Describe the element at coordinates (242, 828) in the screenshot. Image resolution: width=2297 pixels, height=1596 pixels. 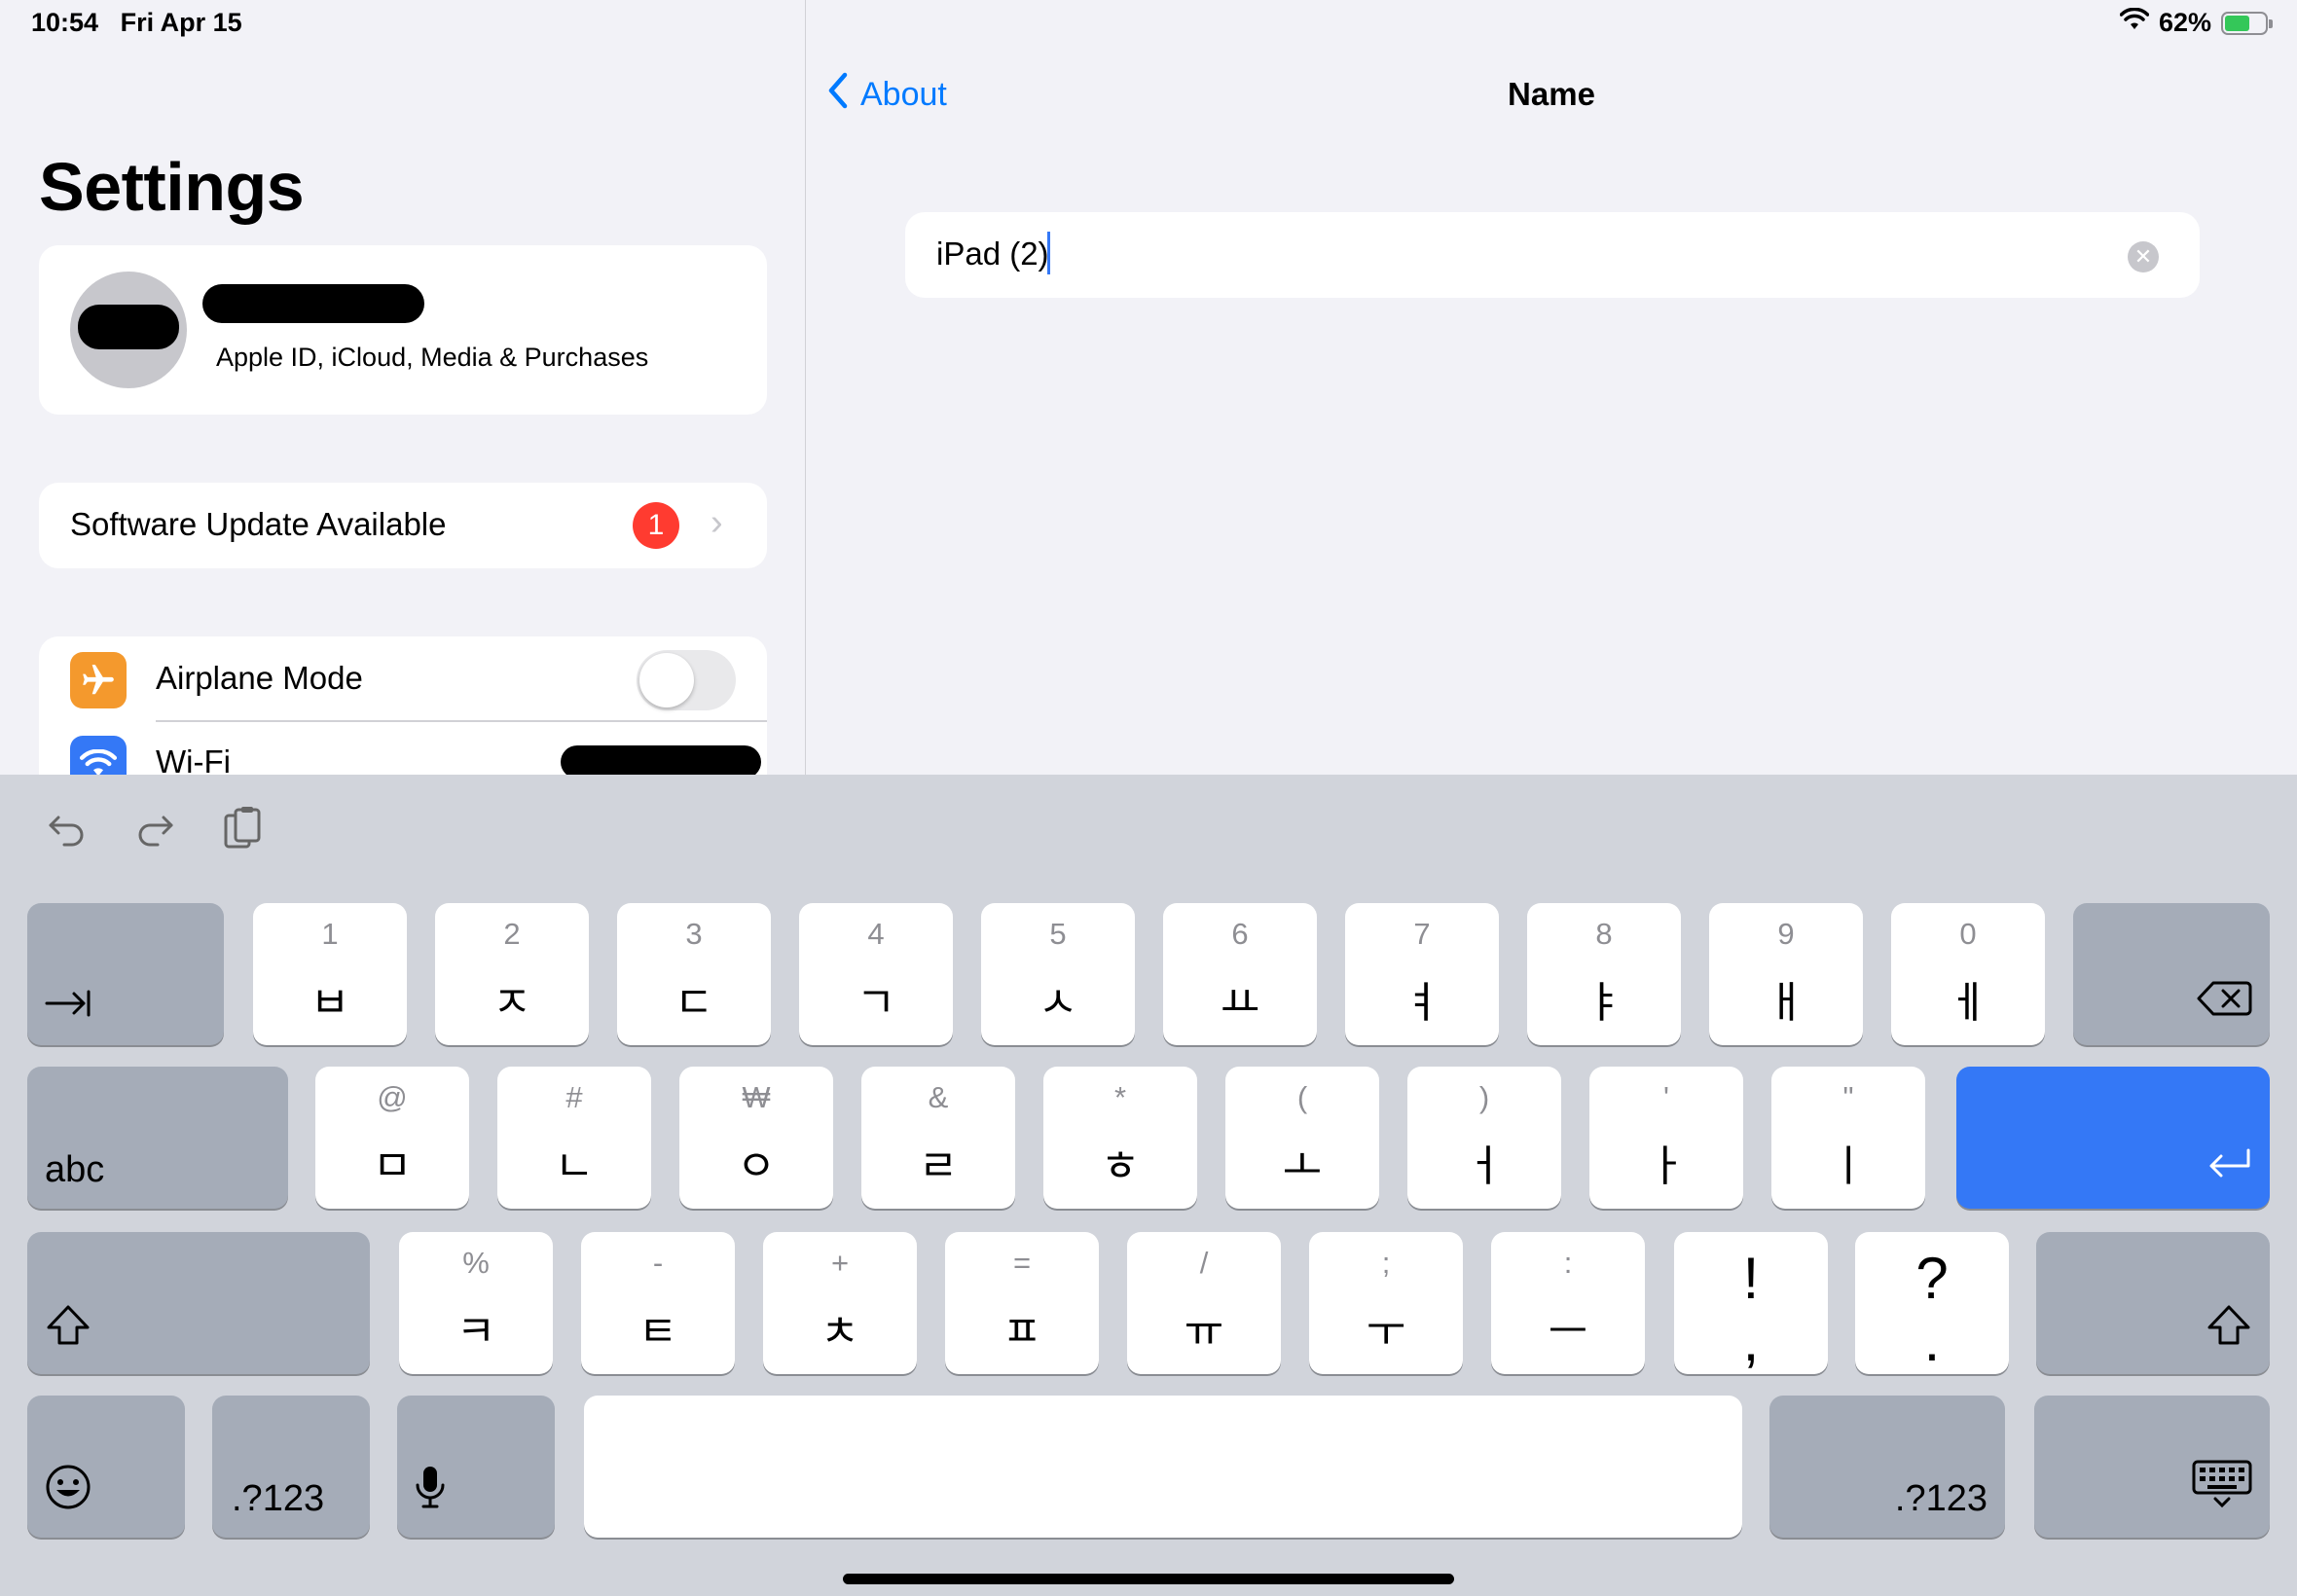
I see `paste-icon` at that location.